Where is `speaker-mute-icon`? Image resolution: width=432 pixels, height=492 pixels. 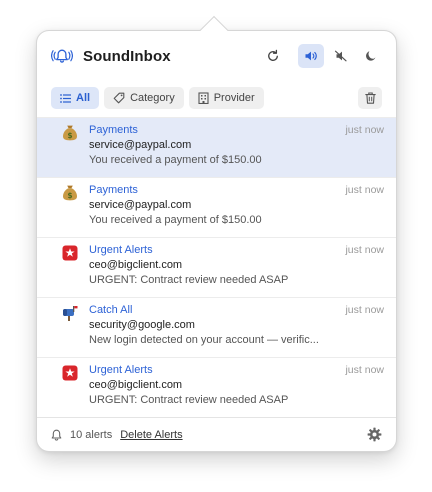 speaker-mute-icon is located at coordinates (340, 56).